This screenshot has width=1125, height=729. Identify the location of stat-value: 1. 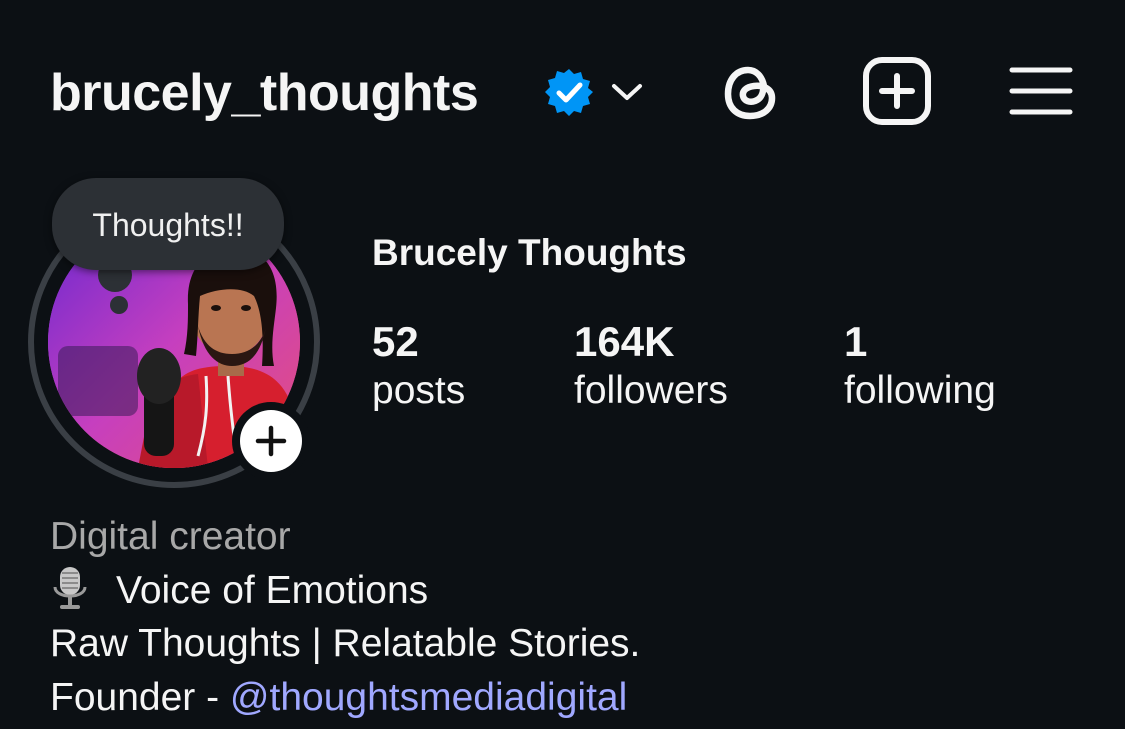
(856, 341).